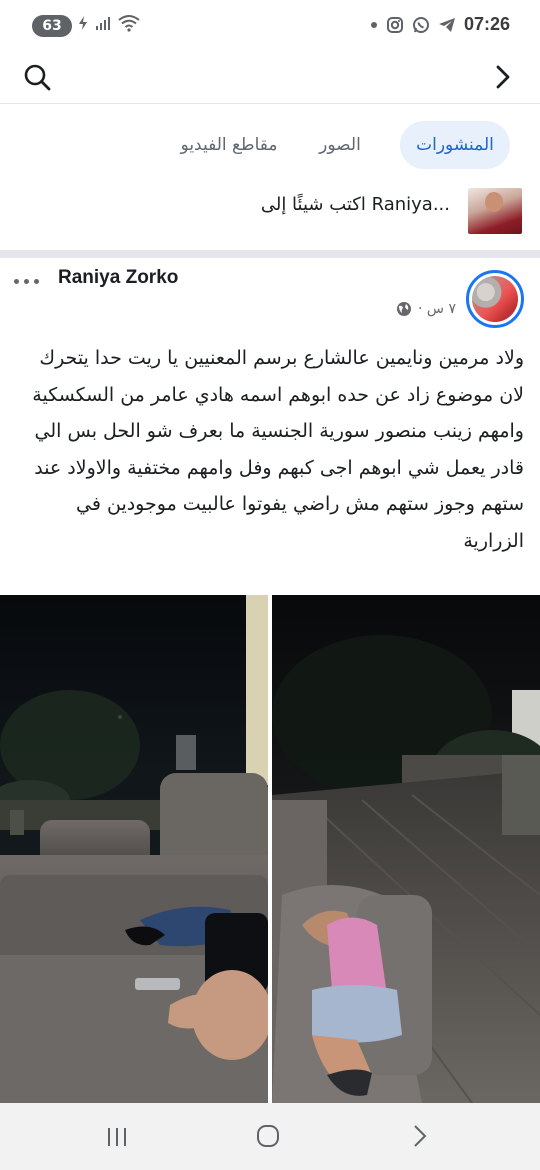 This screenshot has width=540, height=1170. Describe the element at coordinates (129, 23) in the screenshot. I see `wifi-icon` at that location.